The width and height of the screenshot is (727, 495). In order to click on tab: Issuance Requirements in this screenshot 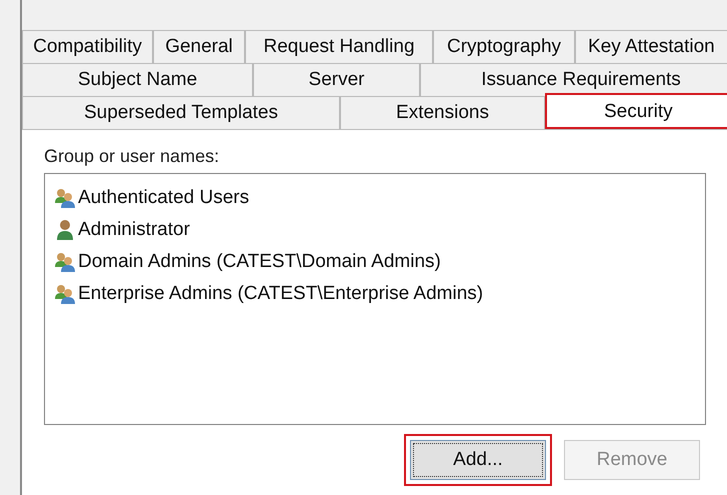, I will do `click(573, 79)`.